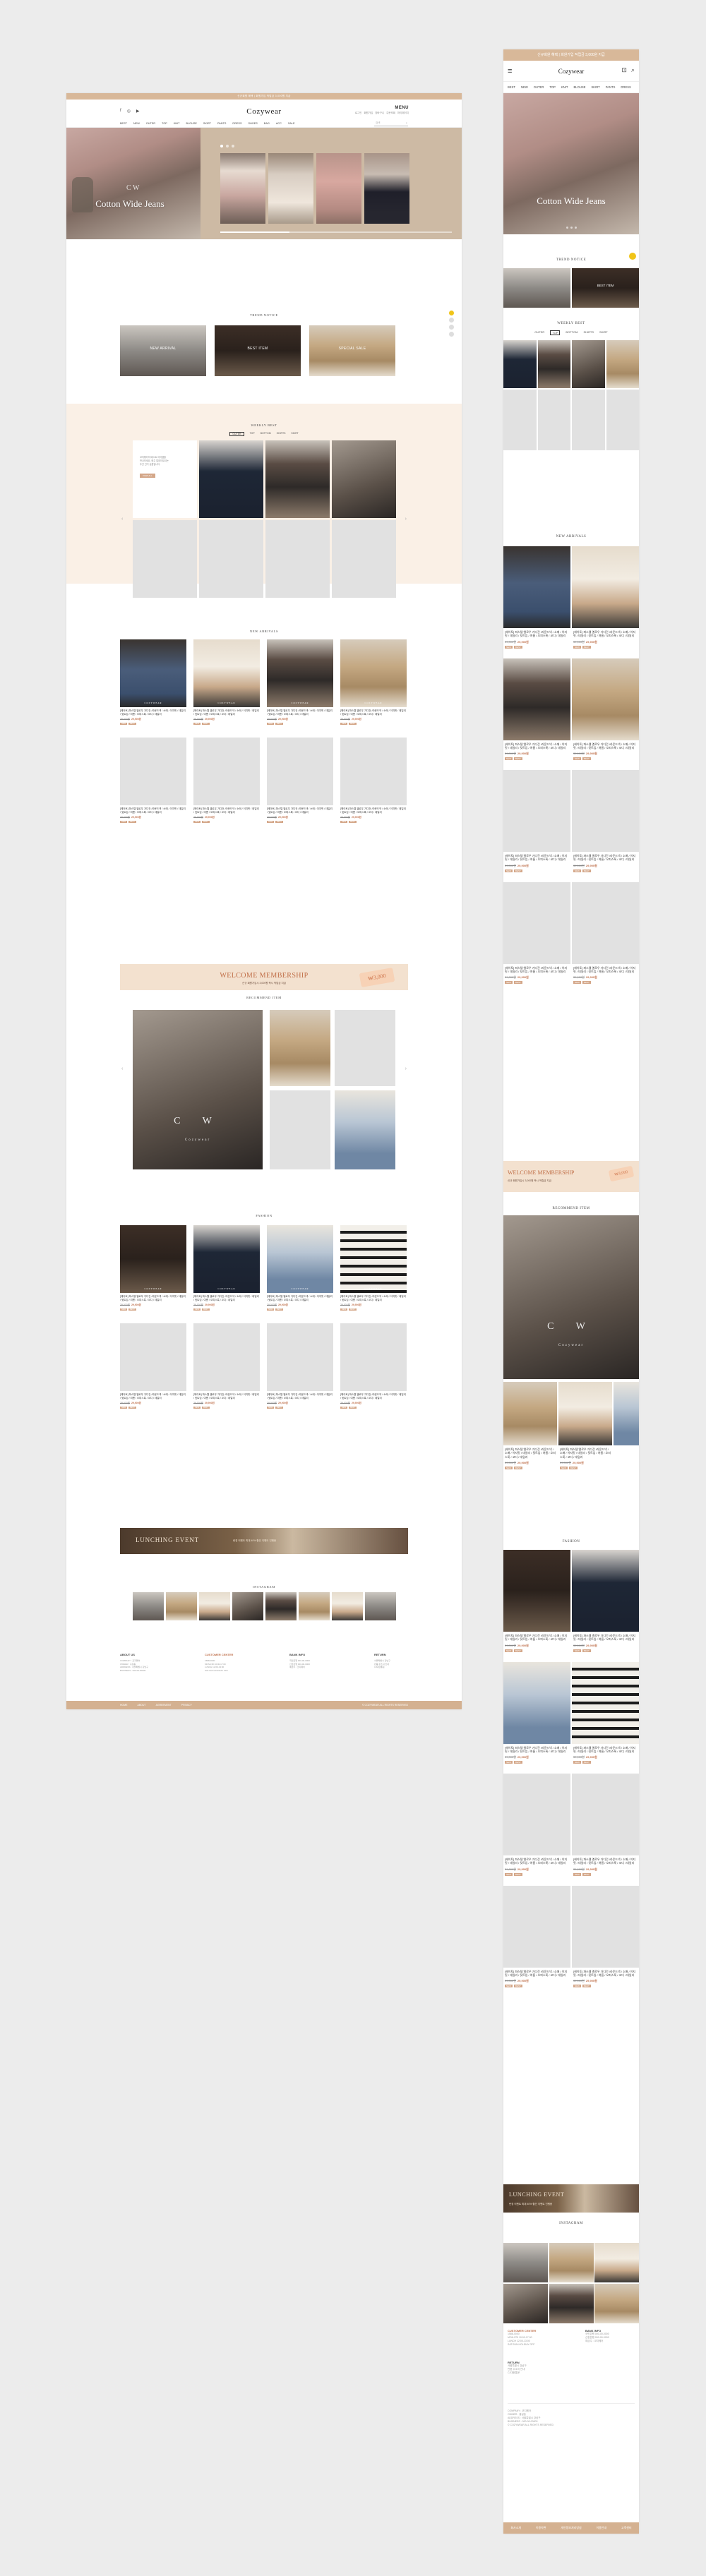 The width and height of the screenshot is (706, 2576). What do you see at coordinates (264, 96) in the screenshot?
I see `top-promo-bar: 신규회원 혜택 | 회원가입 적립금 3,000원 지급` at bounding box center [264, 96].